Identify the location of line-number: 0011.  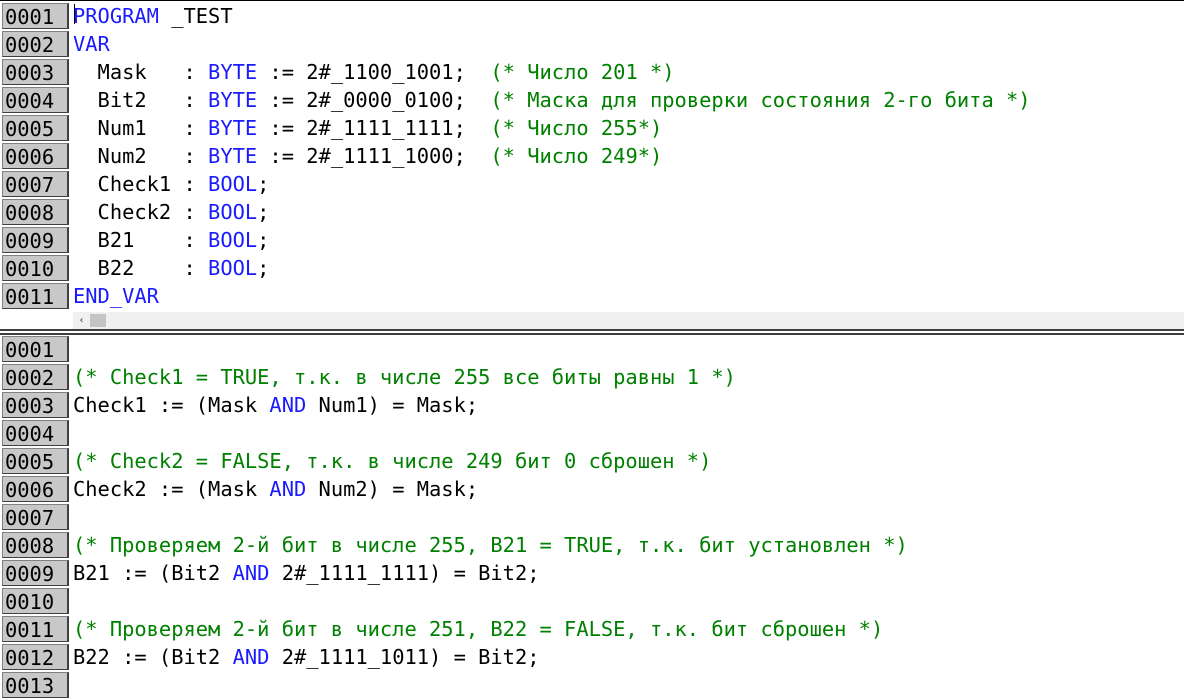
(35, 629).